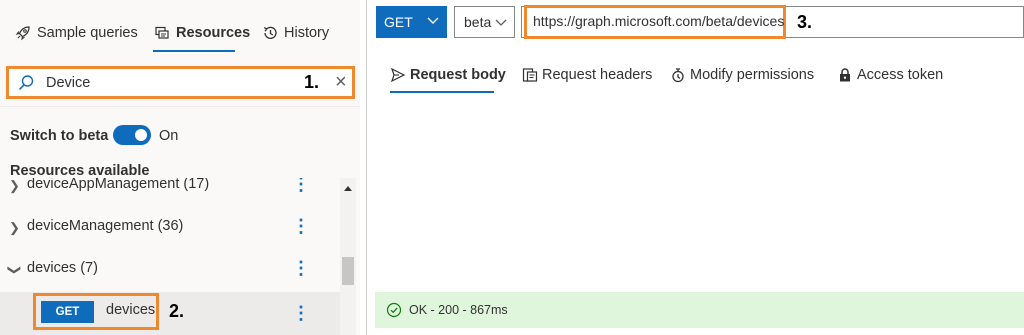 The image size is (1024, 335). I want to click on selected-resource-label: devices, so click(131, 310).